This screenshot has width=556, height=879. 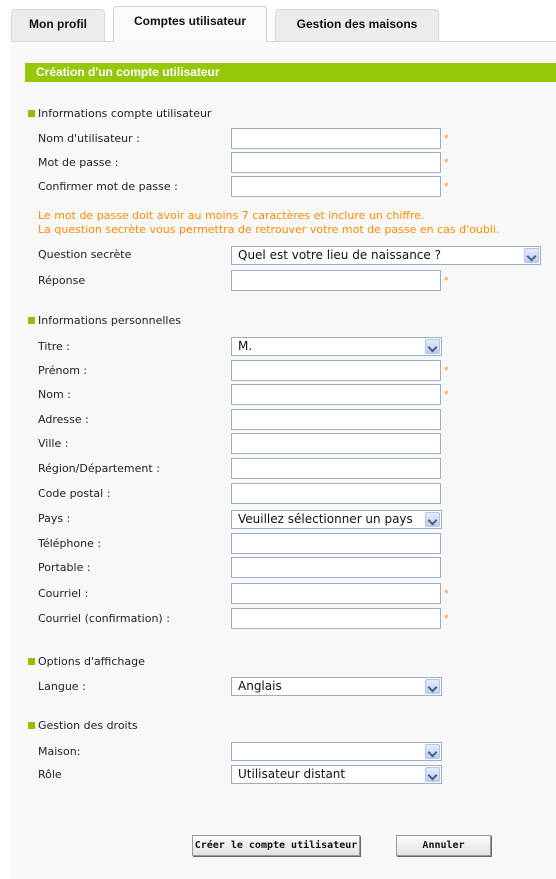 I want to click on lastname-input, so click(x=336, y=394).